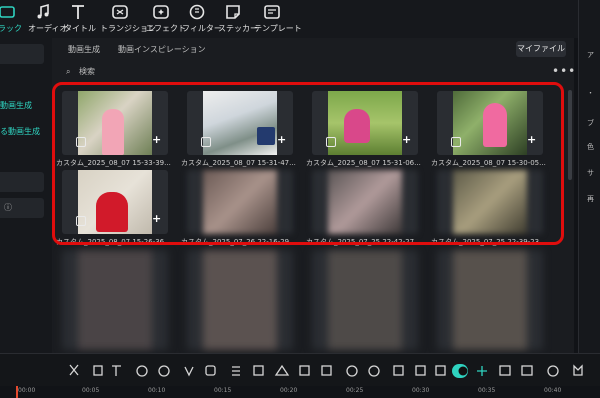 This screenshot has height=398, width=600. Describe the element at coordinates (116, 370) in the screenshot. I see `text-icon` at that location.